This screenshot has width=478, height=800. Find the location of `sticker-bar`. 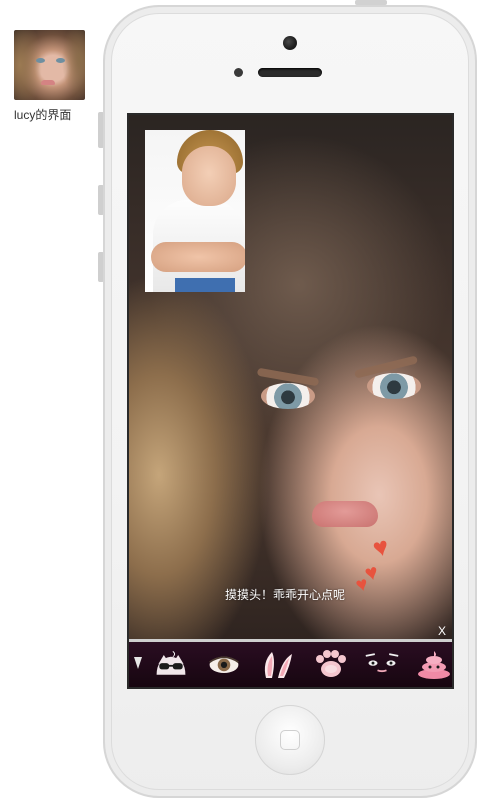

sticker-bar is located at coordinates (290, 664).